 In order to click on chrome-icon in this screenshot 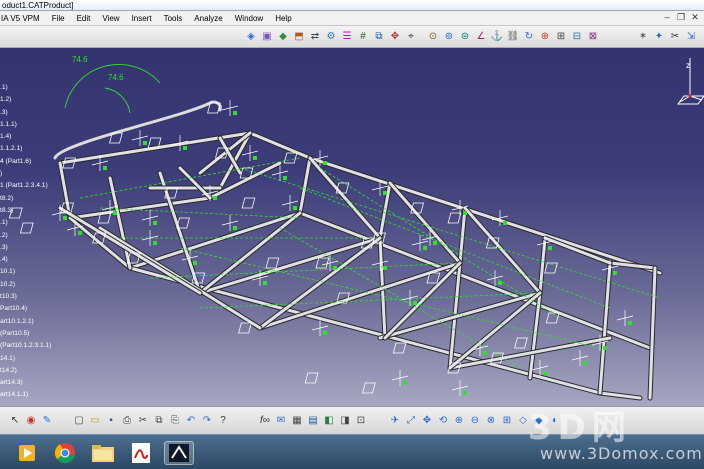, I will do `click(65, 453)`.